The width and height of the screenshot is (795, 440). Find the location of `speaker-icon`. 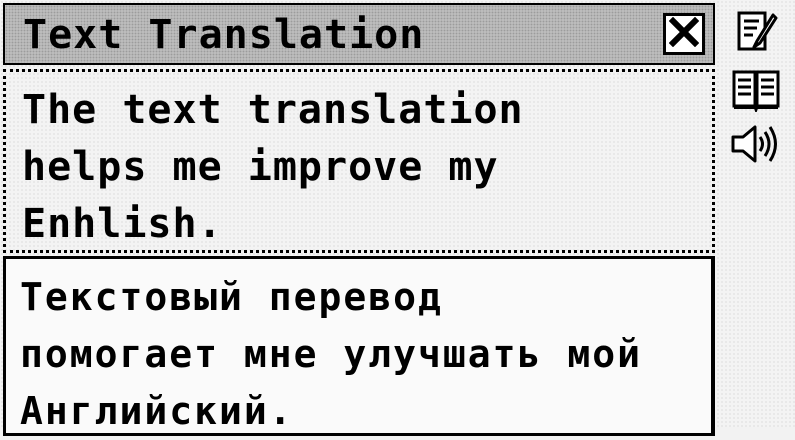

speaker-icon is located at coordinates (756, 144).